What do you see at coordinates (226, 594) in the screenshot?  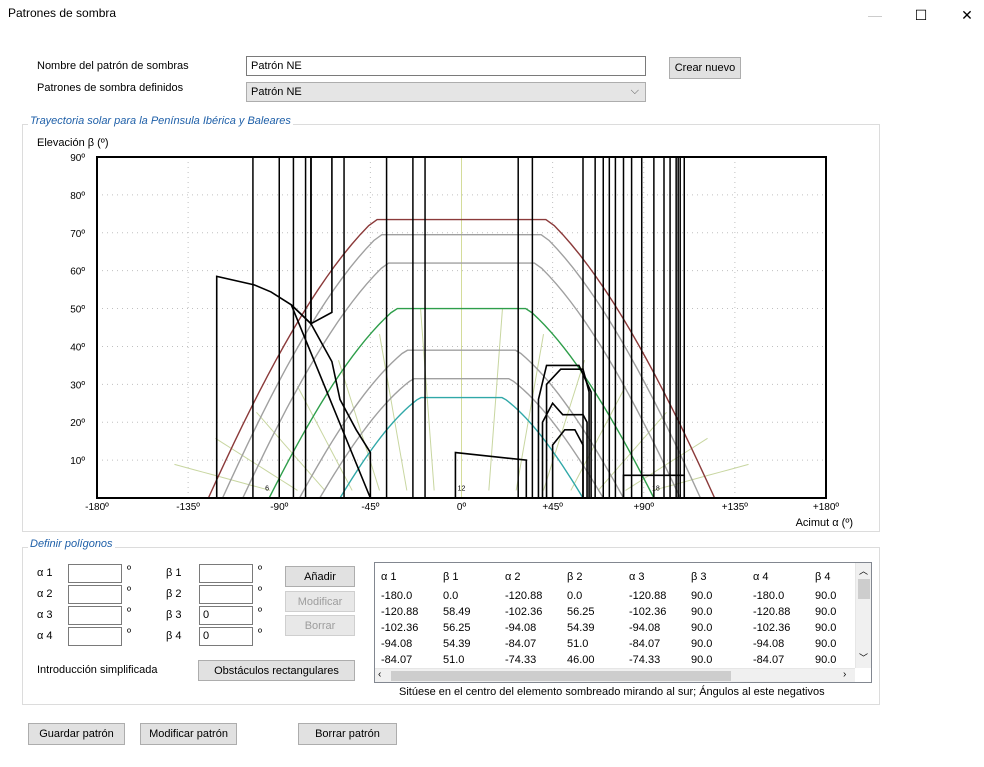 I see `beta-2-input` at bounding box center [226, 594].